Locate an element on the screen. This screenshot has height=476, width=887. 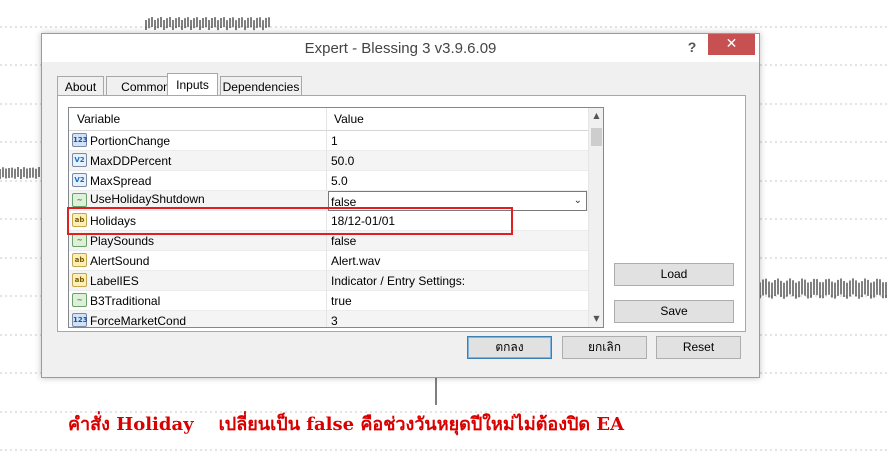
vertical-scrollbar: ▲ ▼ is located at coordinates (595, 217).